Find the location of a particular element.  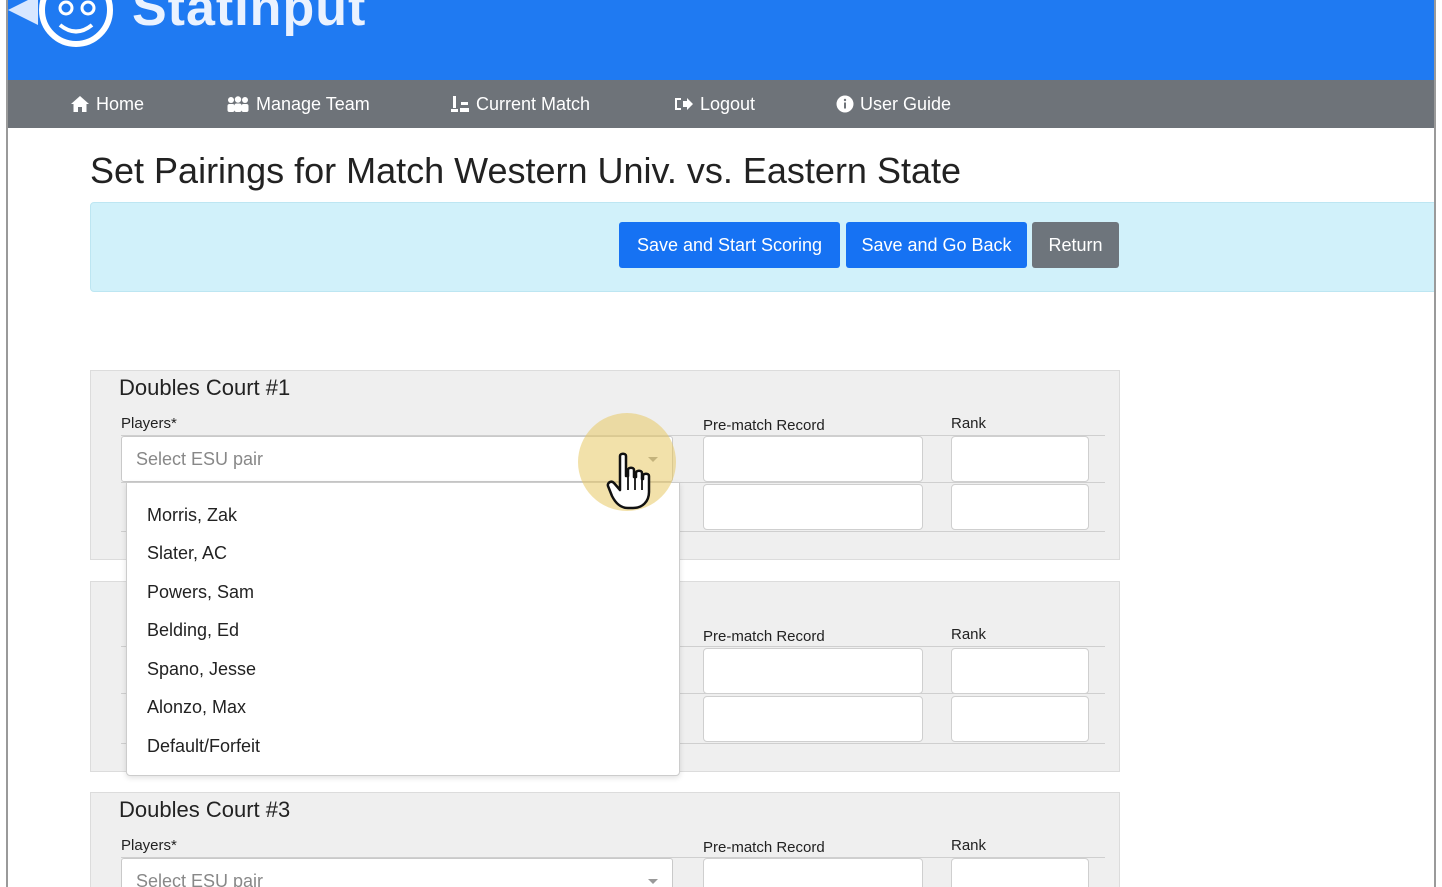

info-icon is located at coordinates (845, 104).